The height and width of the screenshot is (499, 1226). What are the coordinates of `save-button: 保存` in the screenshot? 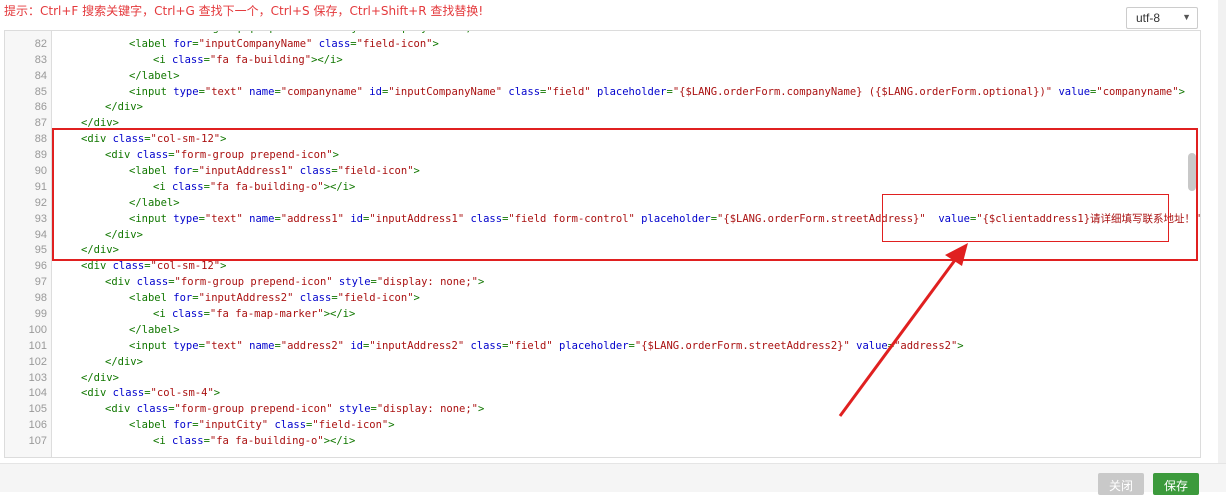 It's located at (1176, 484).